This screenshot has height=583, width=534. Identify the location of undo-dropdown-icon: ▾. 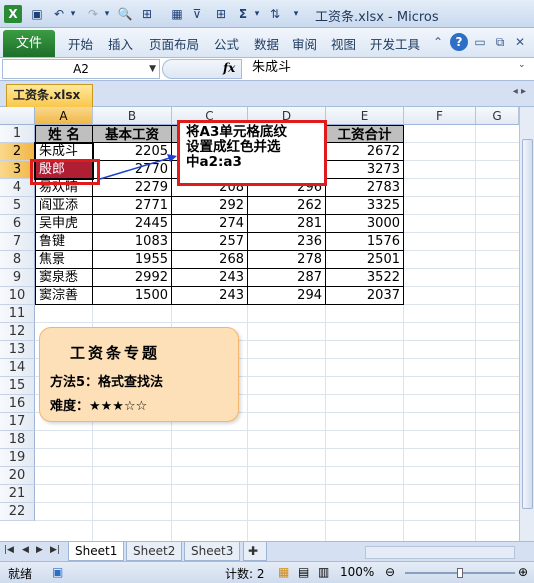
(73, 14).